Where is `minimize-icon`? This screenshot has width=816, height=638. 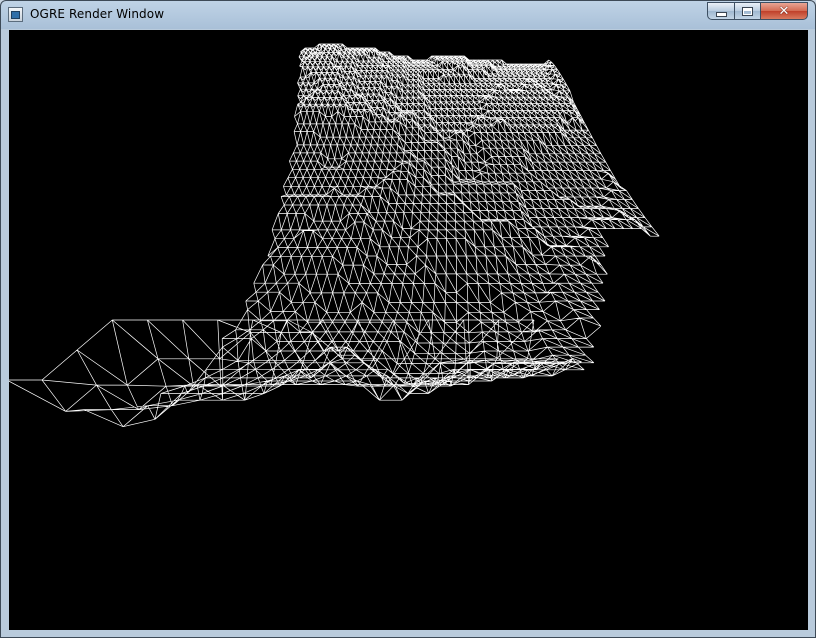
minimize-icon is located at coordinates (721, 14).